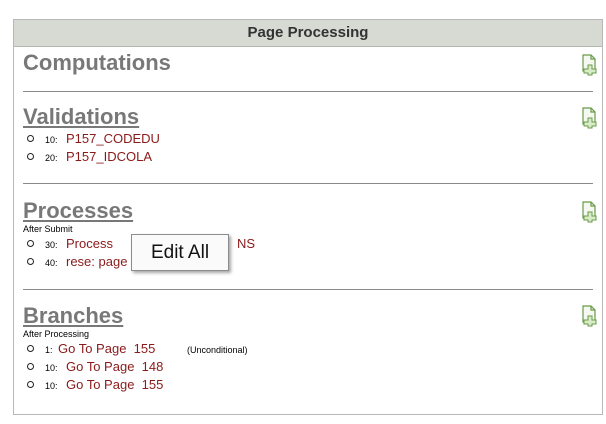 Image resolution: width=606 pixels, height=424 pixels. What do you see at coordinates (308, 63) in the screenshot?
I see `computations-section: Computations` at bounding box center [308, 63].